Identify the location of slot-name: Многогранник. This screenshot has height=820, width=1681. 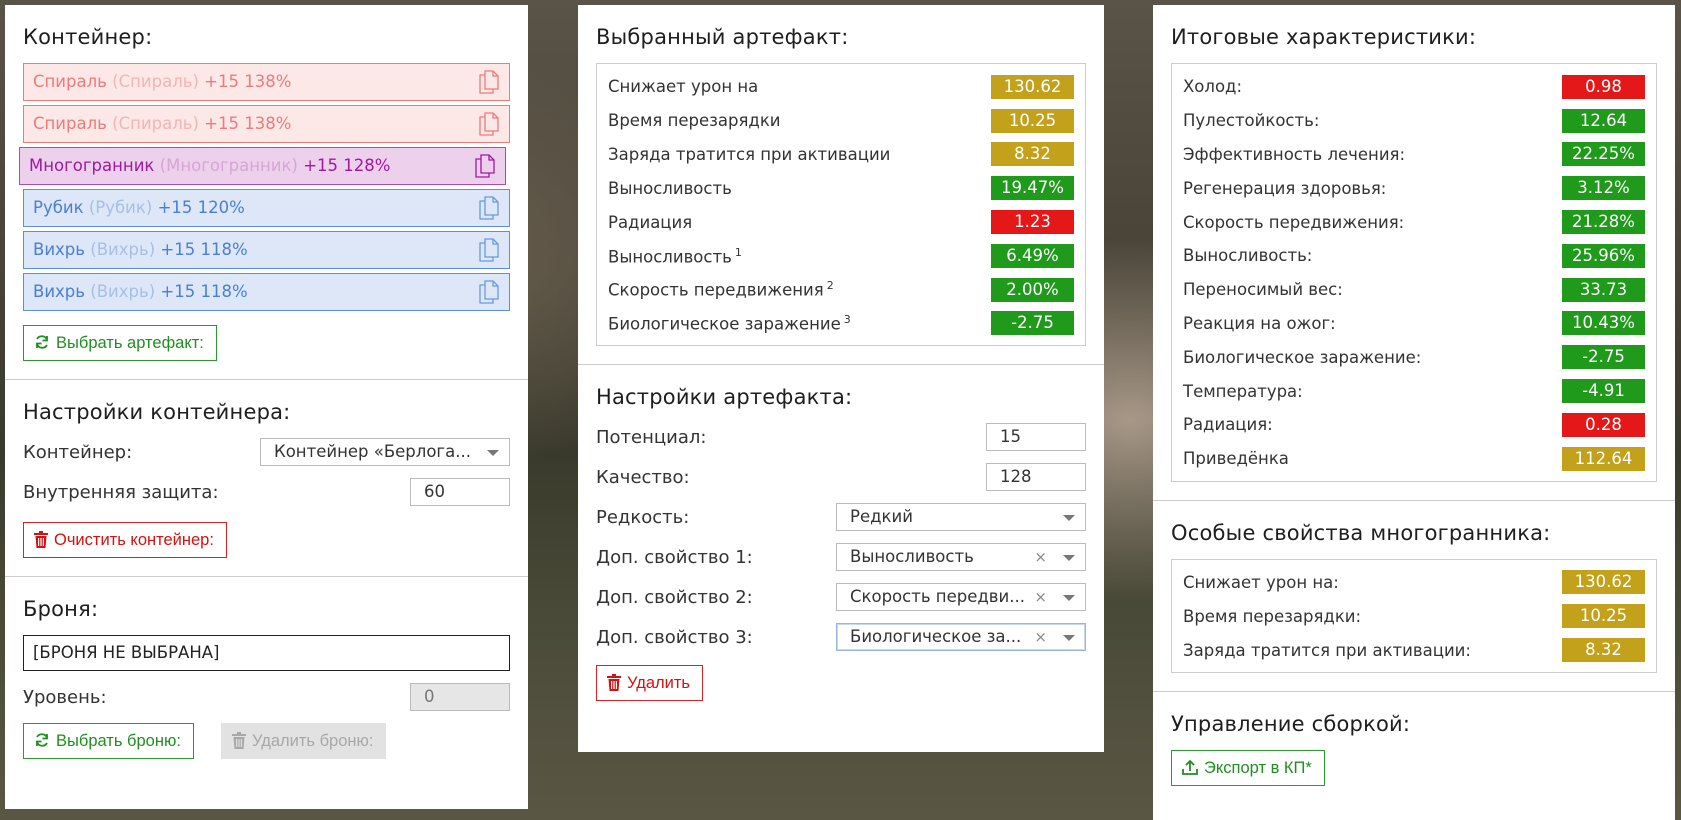
(92, 165).